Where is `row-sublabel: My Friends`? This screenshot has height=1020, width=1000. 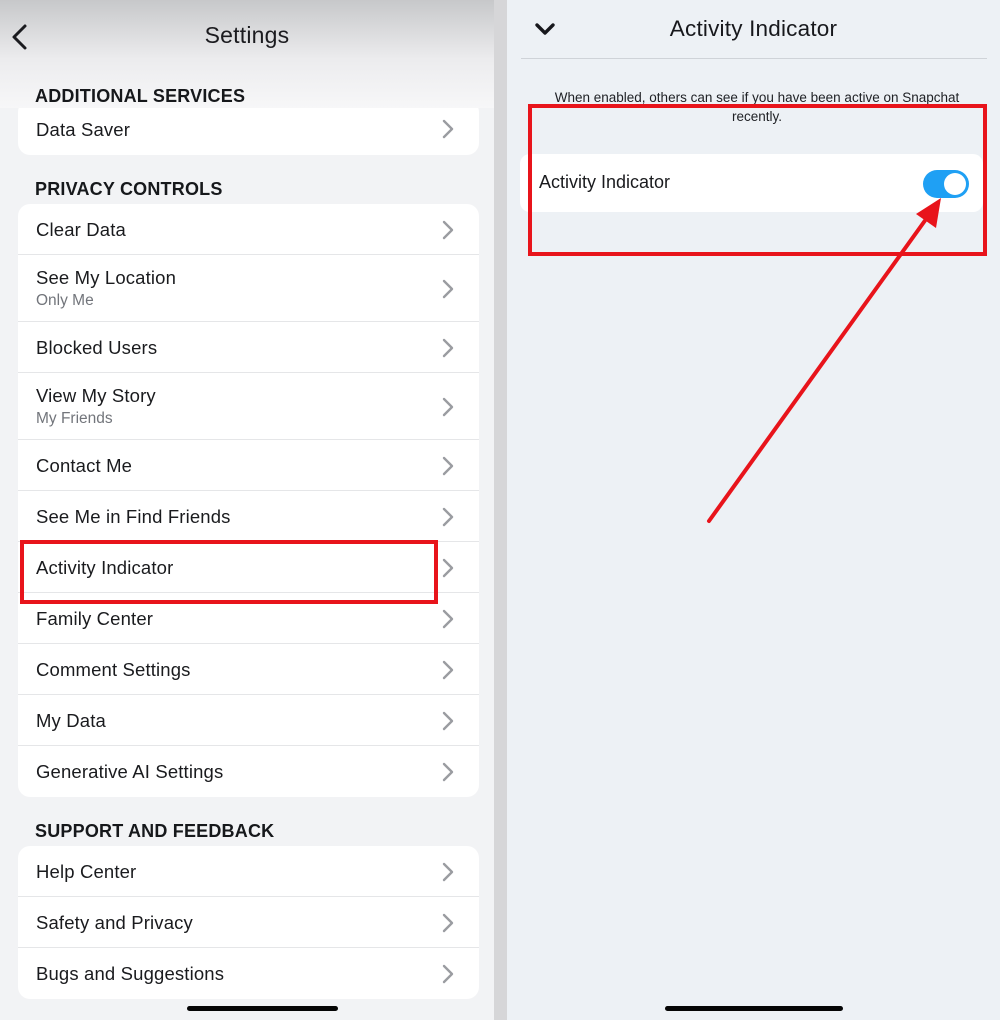 row-sublabel: My Friends is located at coordinates (74, 418).